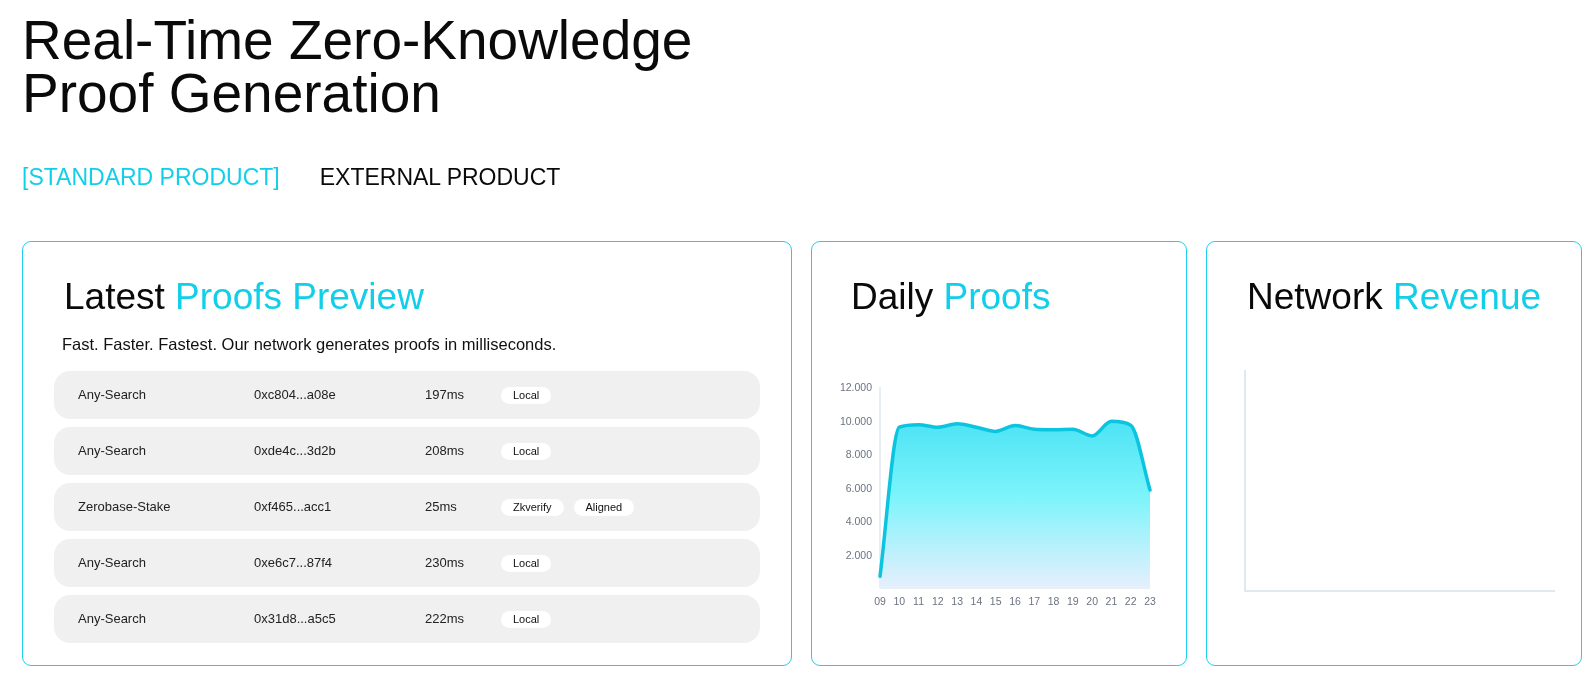  What do you see at coordinates (293, 507) in the screenshot?
I see `proof-hash: 0xf465...acc1` at bounding box center [293, 507].